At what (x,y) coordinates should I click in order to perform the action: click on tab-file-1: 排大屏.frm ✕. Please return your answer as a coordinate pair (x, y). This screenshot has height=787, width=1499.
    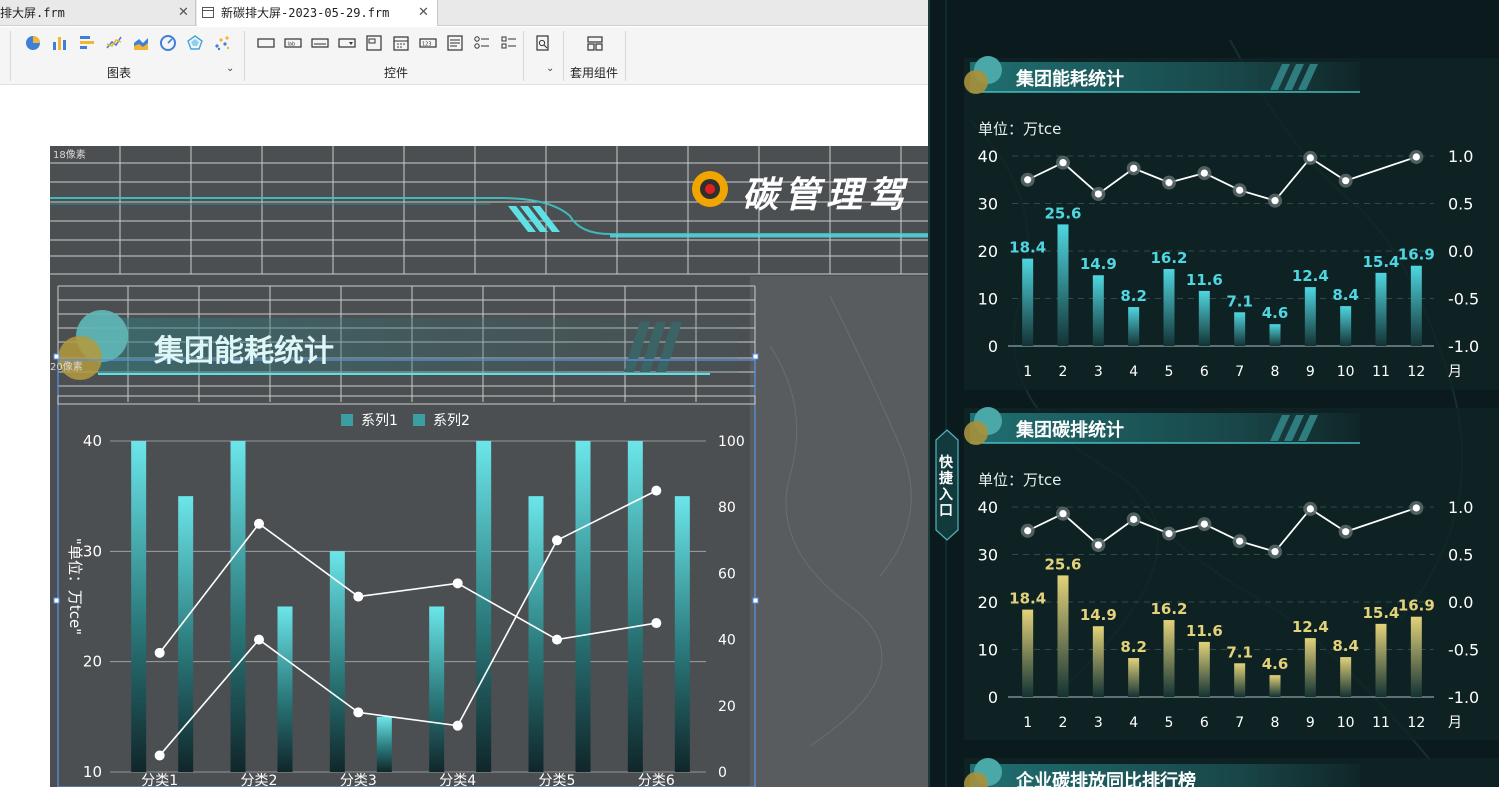
    Looking at the image, I should click on (98, 13).